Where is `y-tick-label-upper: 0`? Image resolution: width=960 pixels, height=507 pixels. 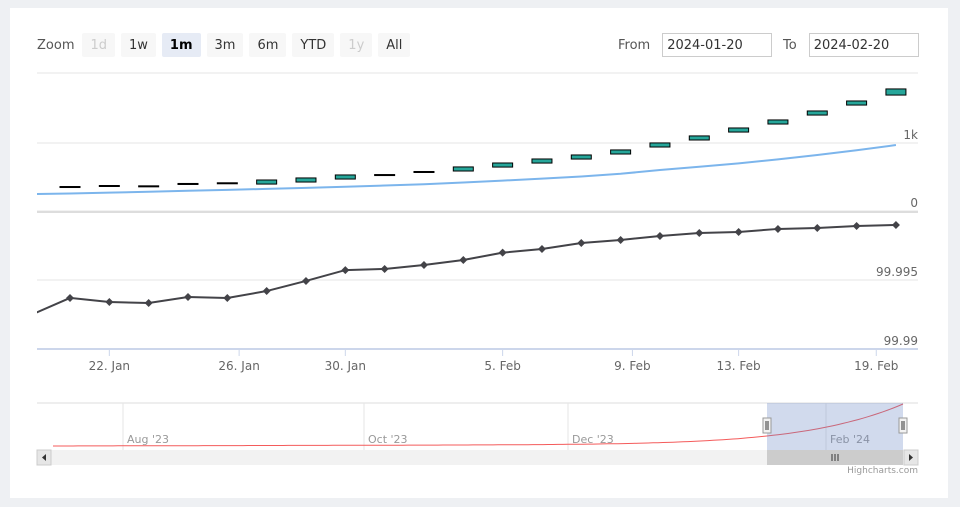
y-tick-label-upper: 0 is located at coordinates (914, 203).